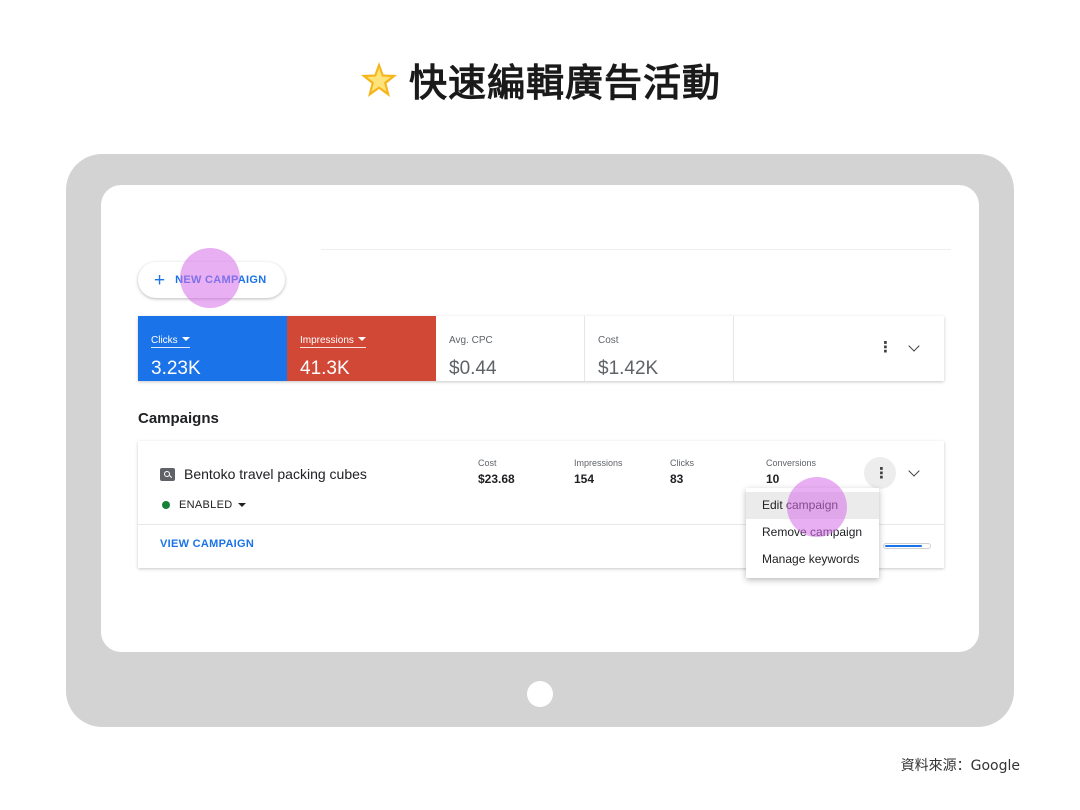  Describe the element at coordinates (212, 348) in the screenshot. I see `metric-clicks: Clicks 3.23K` at that location.